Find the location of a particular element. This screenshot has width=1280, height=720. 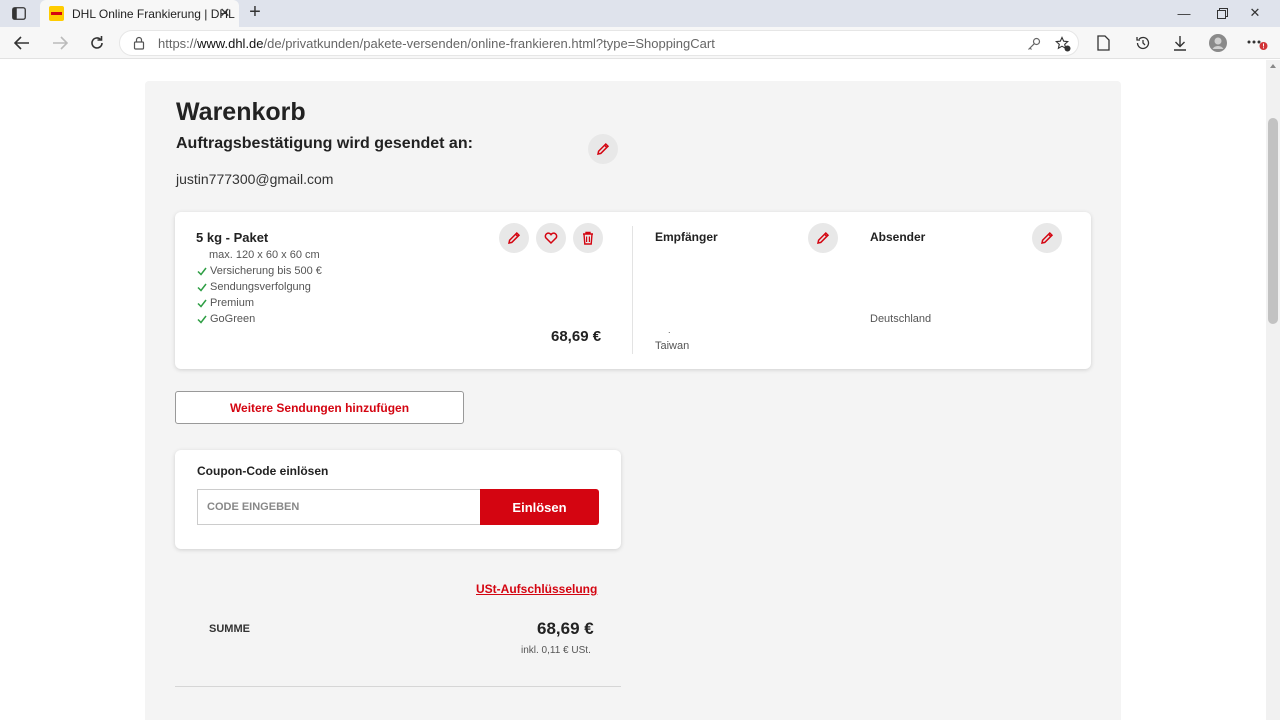

close-tab-icon: ✕ is located at coordinates (225, 13).